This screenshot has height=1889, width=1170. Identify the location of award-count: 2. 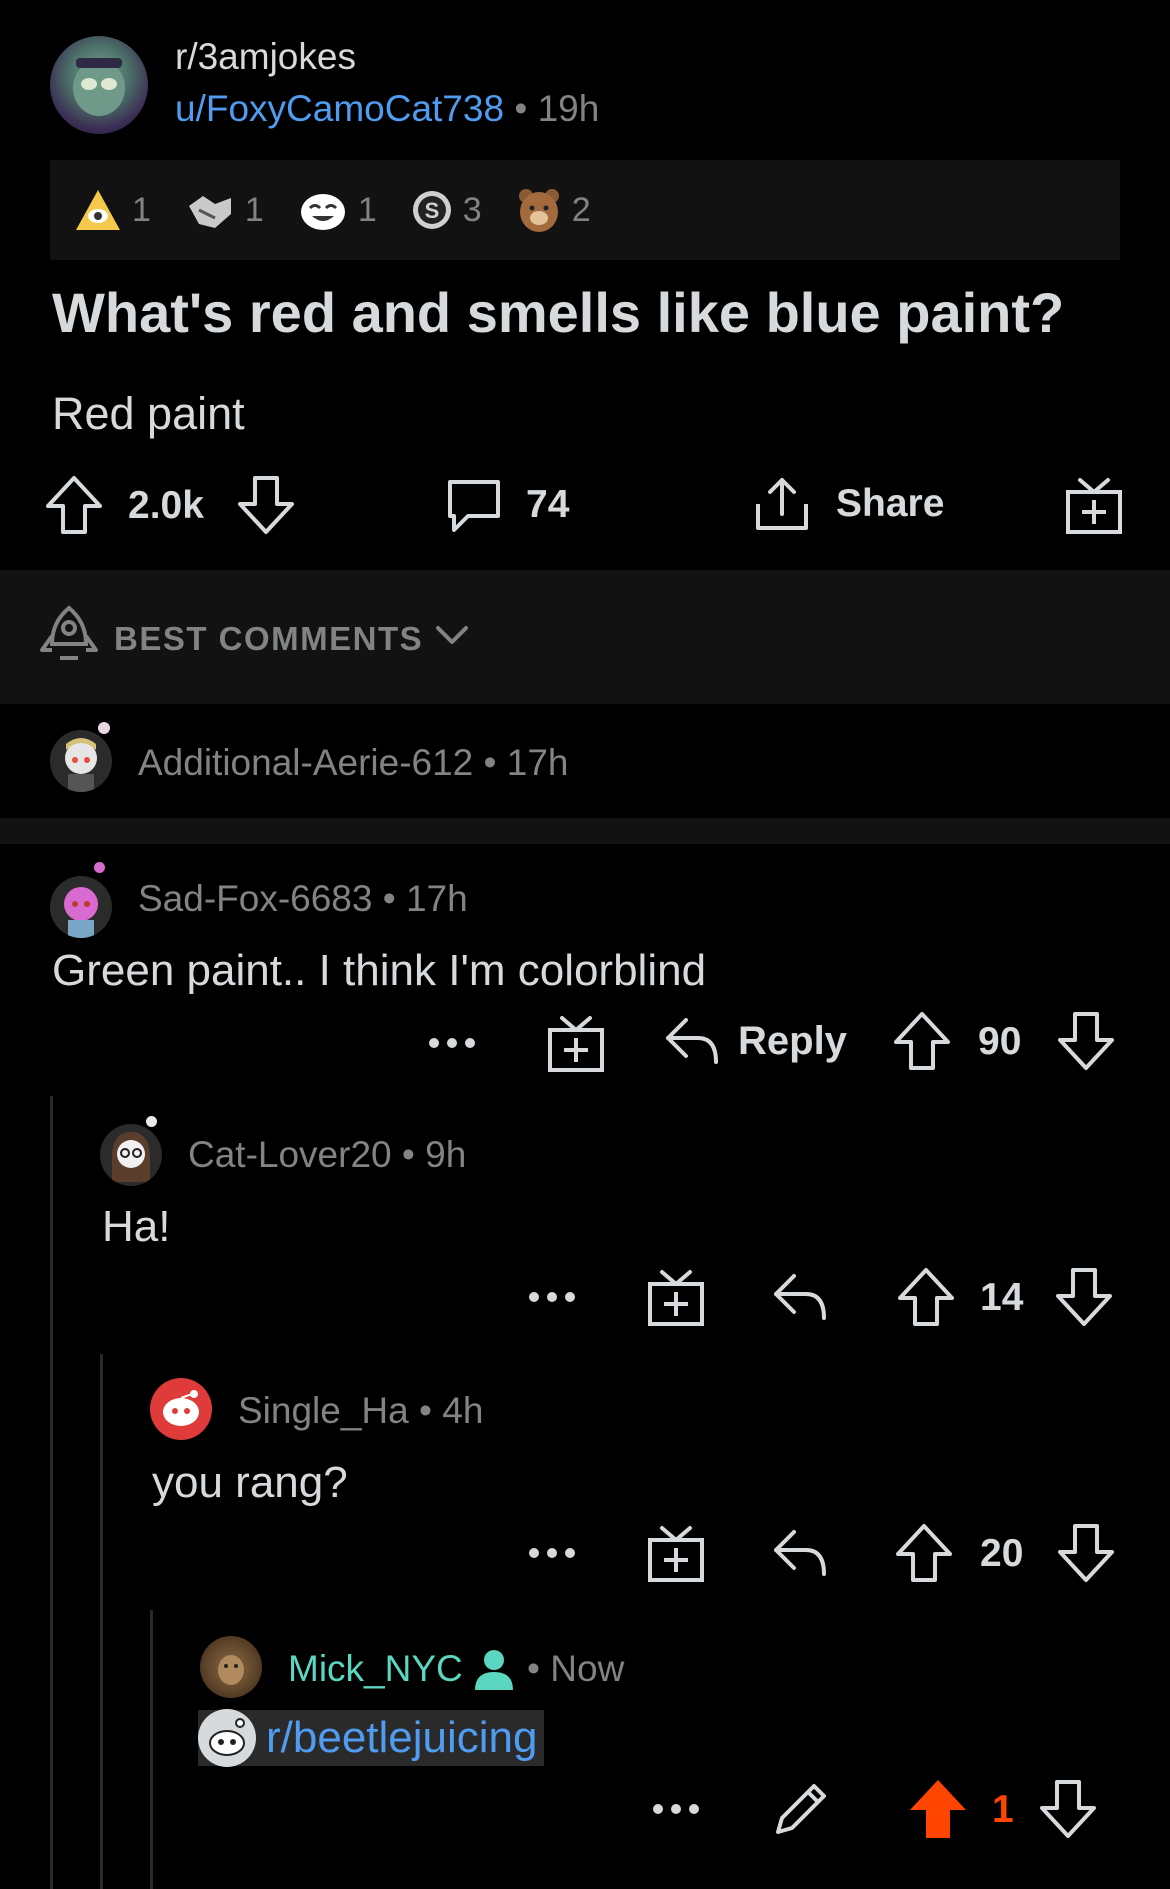
(581, 209).